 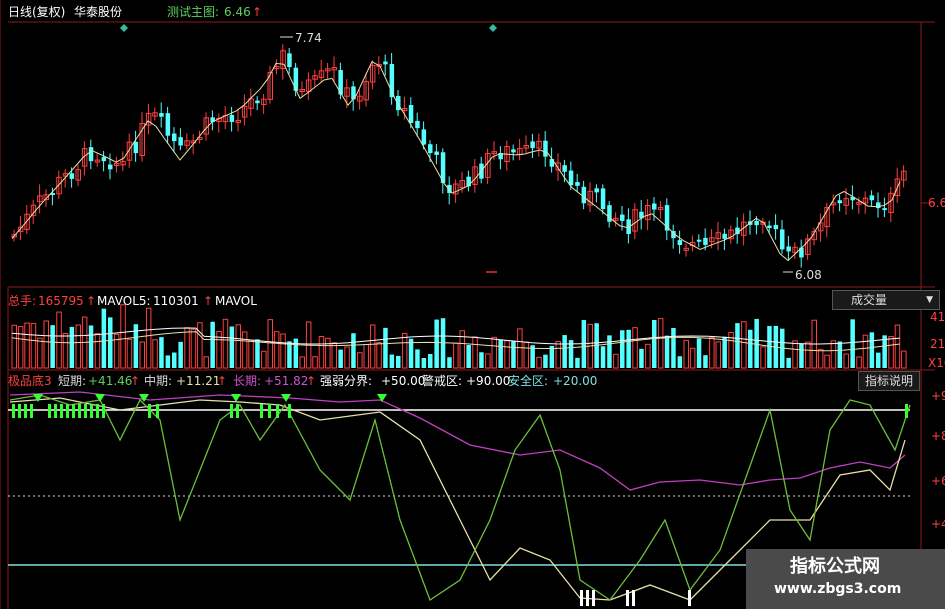 What do you see at coordinates (403, 381) in the screenshot?
I see `strong-weak-value: +50.00` at bounding box center [403, 381].